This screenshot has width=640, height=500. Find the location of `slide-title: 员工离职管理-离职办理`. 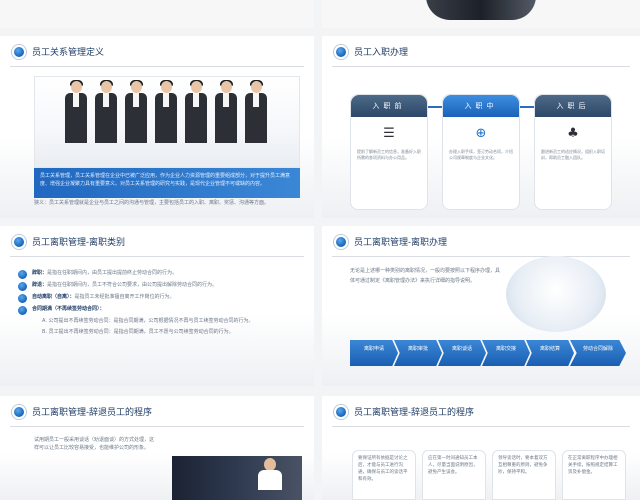

slide-title: 员工离职管理-离职办理 is located at coordinates (400, 242).